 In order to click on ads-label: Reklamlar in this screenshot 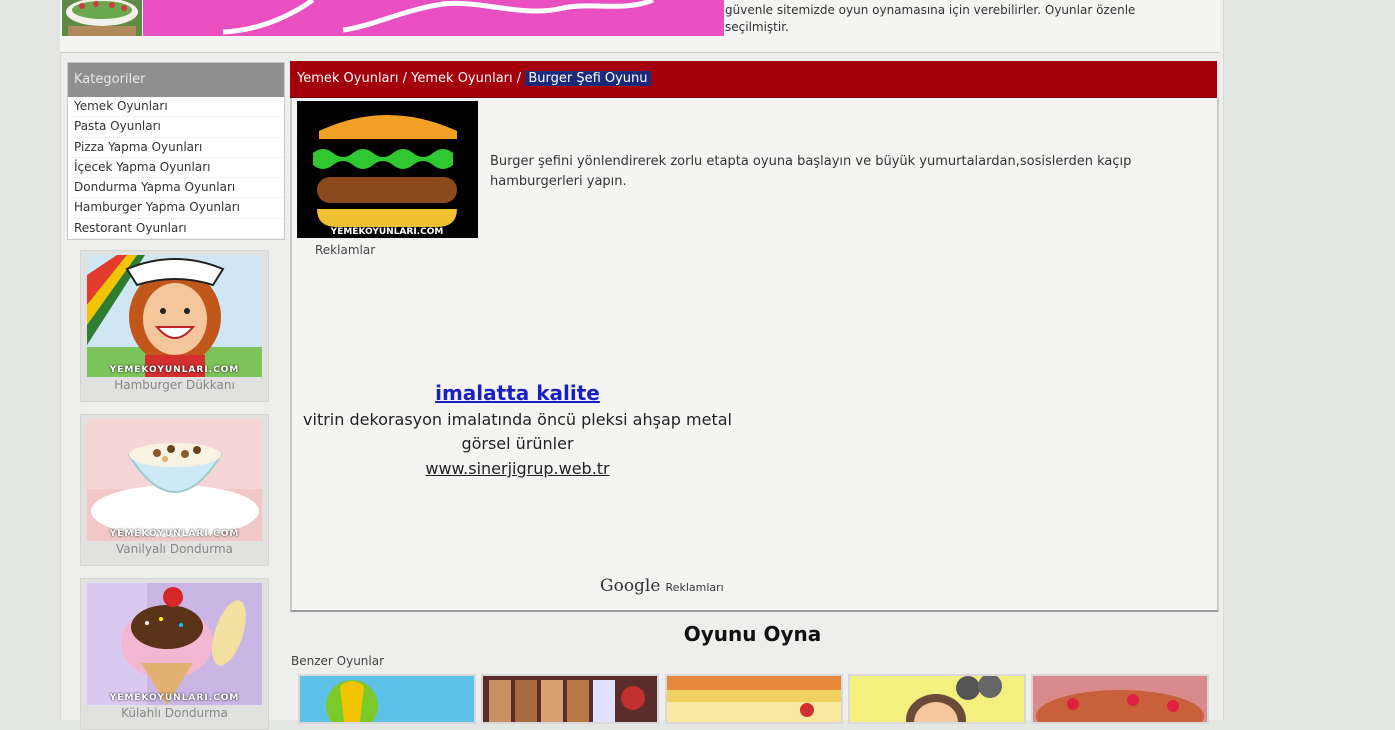, I will do `click(345, 250)`.